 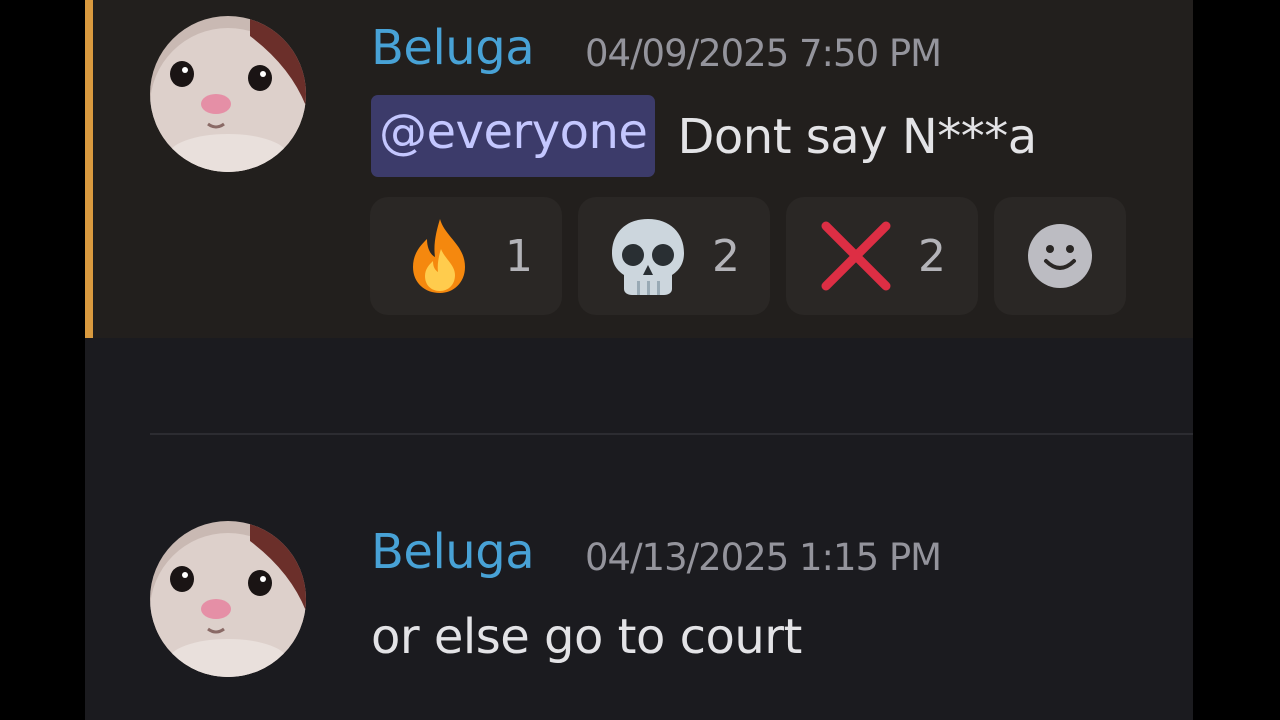 I want to click on skull-icon, so click(x=648, y=257).